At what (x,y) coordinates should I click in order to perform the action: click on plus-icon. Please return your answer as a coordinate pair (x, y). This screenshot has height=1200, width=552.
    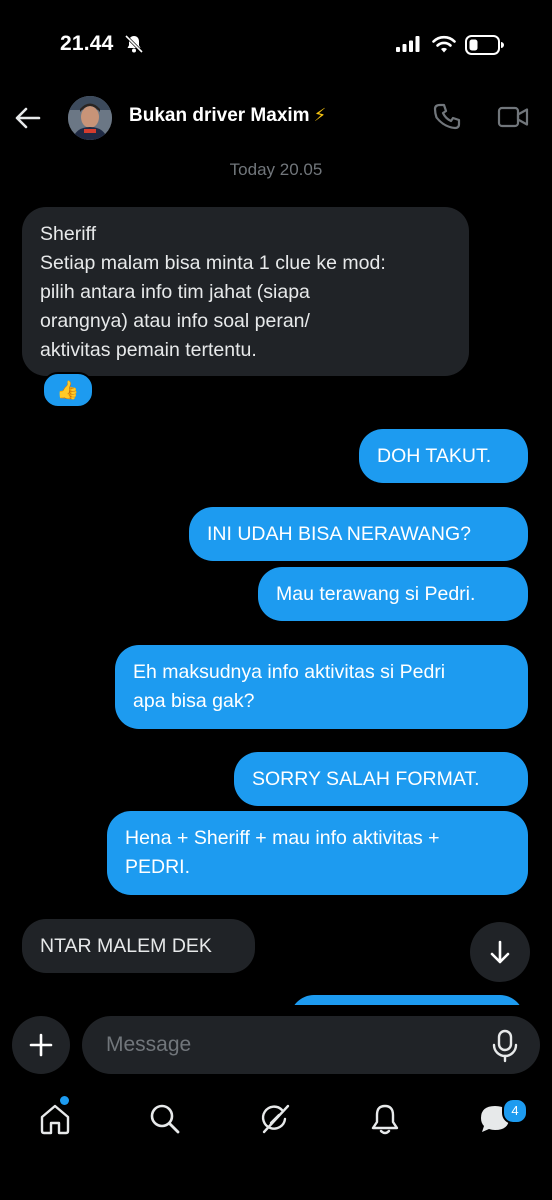
    Looking at the image, I should click on (41, 1045).